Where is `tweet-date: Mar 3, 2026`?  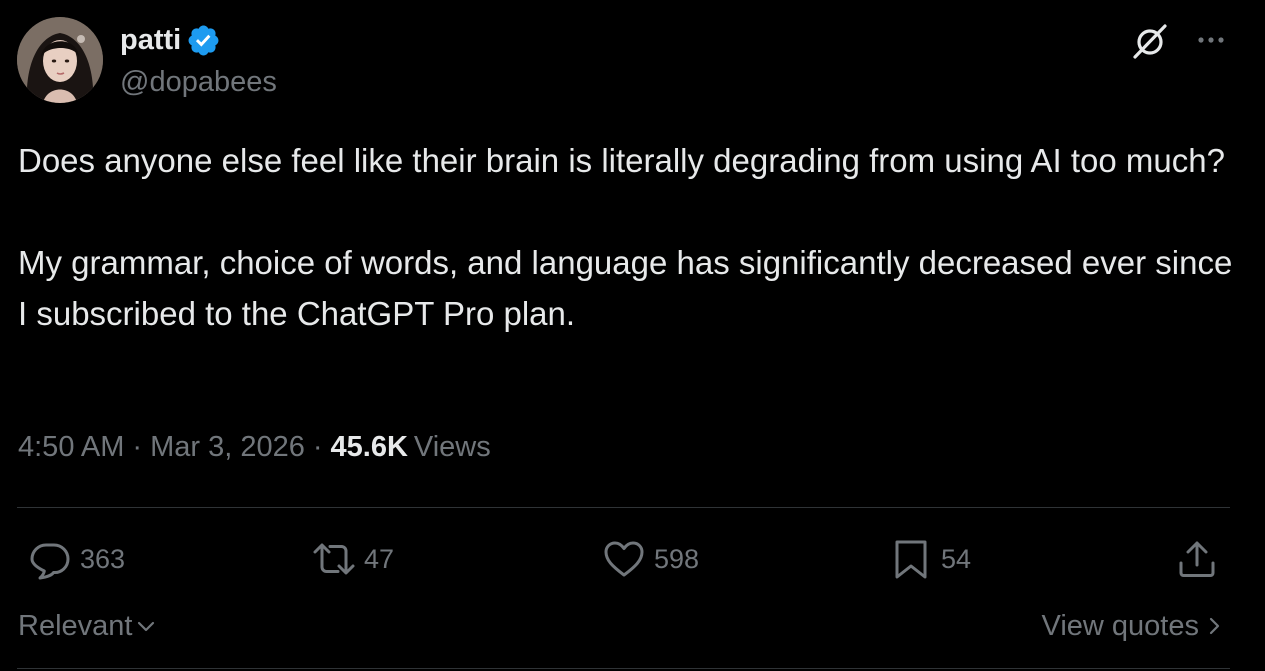 tweet-date: Mar 3, 2026 is located at coordinates (227, 447).